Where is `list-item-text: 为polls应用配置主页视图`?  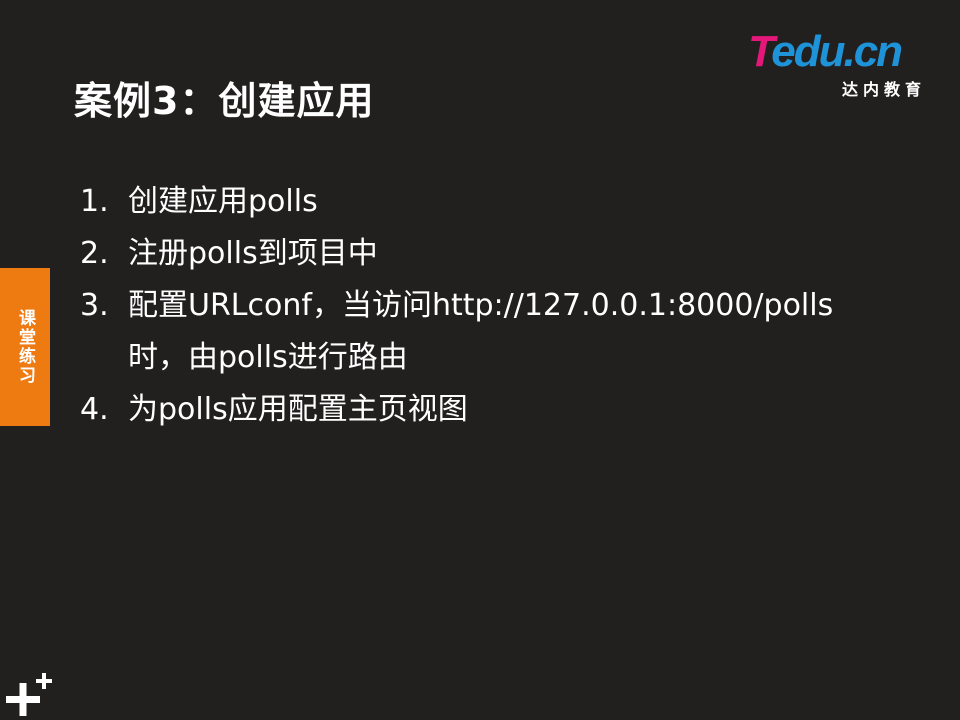 list-item-text: 为polls应用配置主页视图 is located at coordinates (498, 410).